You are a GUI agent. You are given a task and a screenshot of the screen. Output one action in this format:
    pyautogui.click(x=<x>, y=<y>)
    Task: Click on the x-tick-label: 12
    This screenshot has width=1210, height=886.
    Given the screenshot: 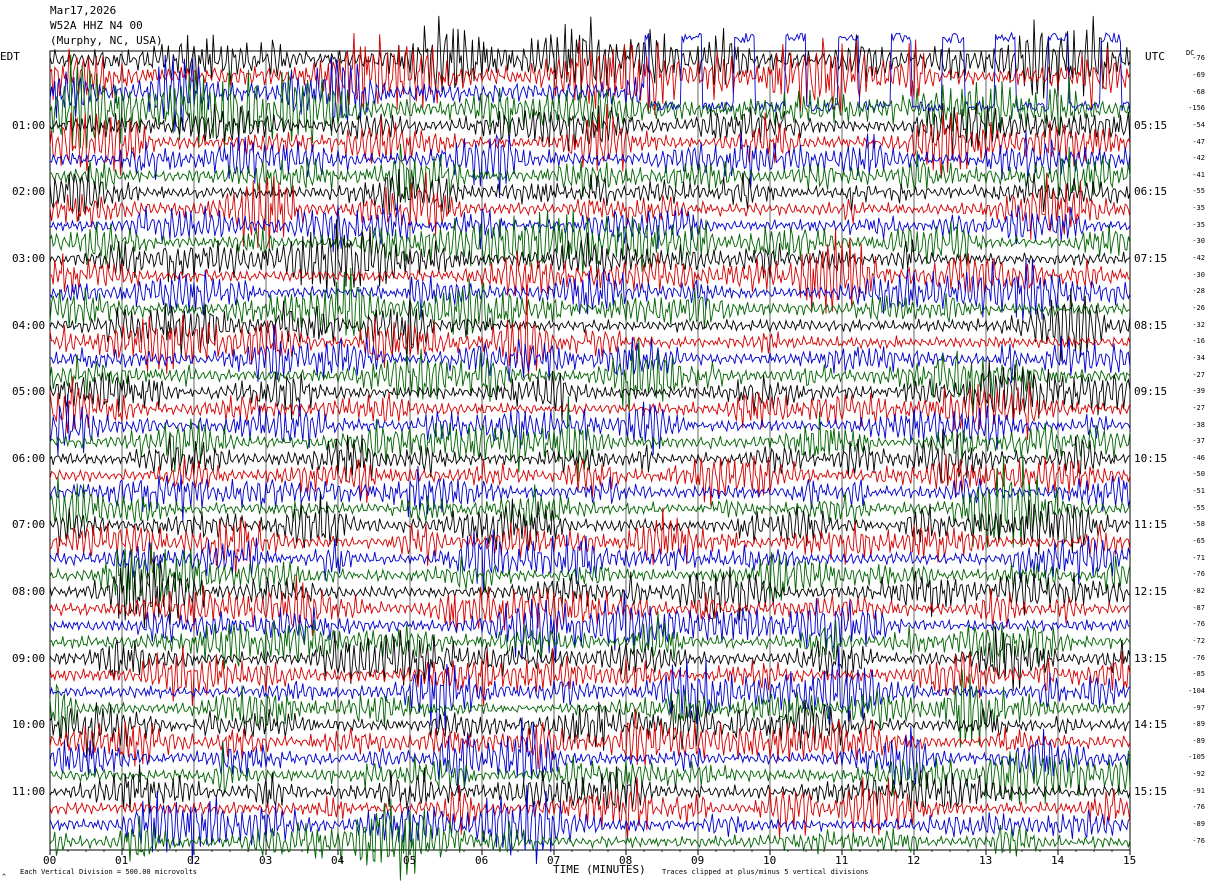 What is the action you would take?
    pyautogui.click(x=914, y=860)
    